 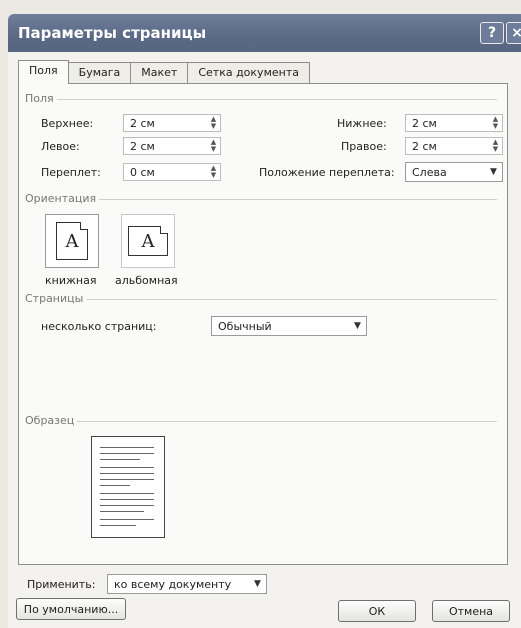 I want to click on top-margin-value: 2 см, so click(x=142, y=123).